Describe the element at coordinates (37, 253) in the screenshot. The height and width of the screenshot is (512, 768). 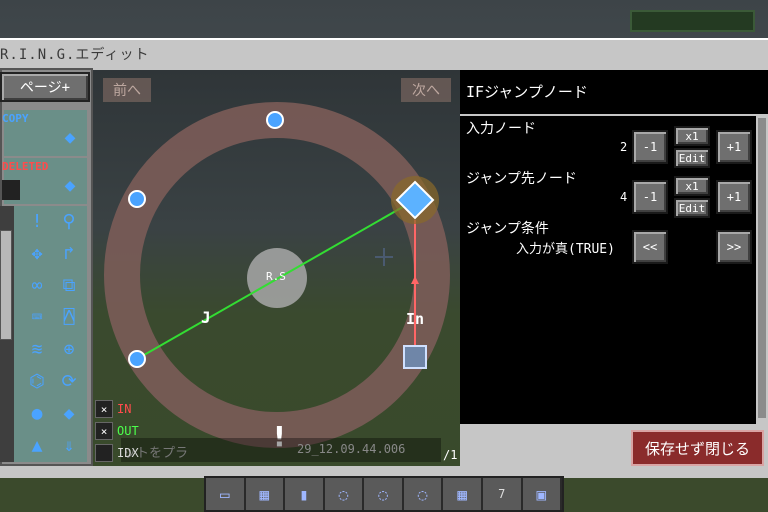
I see `move-icon: ✥` at that location.